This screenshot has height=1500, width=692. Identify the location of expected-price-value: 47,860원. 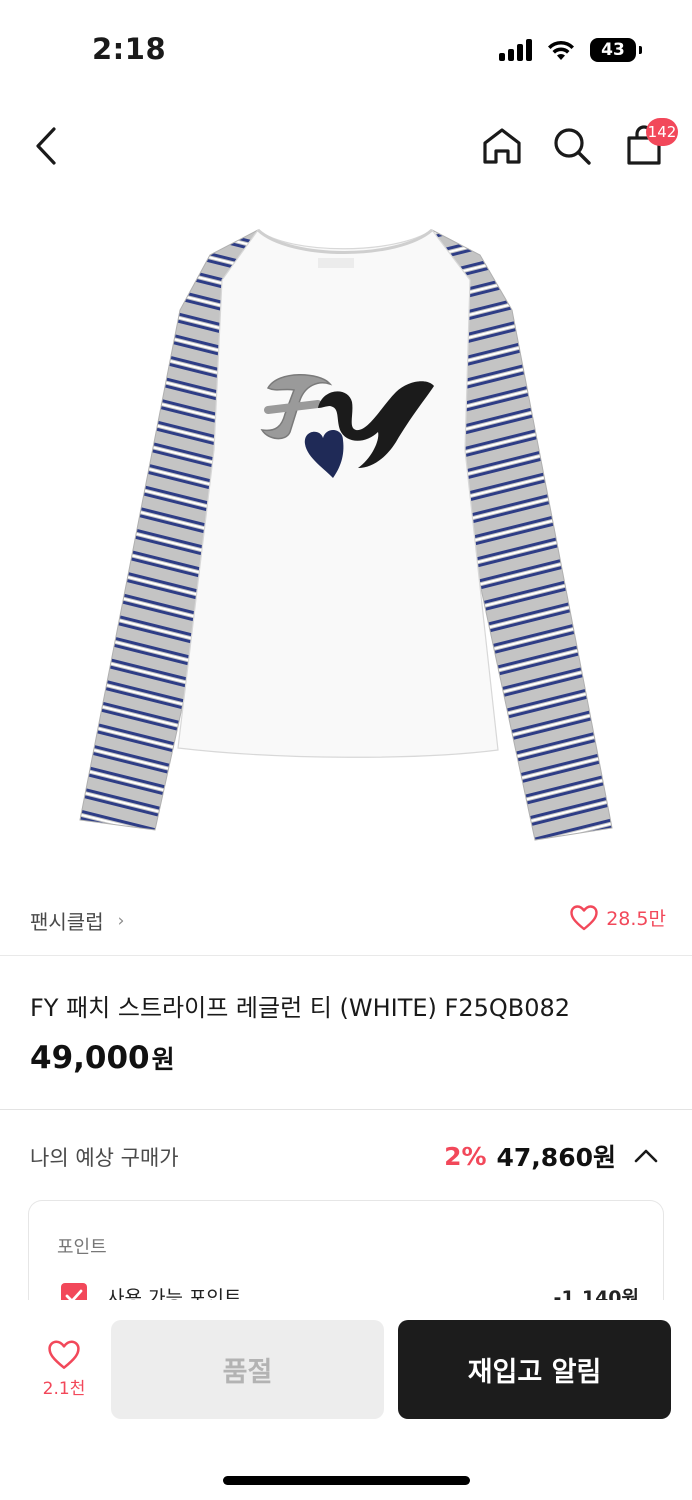
(556, 1157).